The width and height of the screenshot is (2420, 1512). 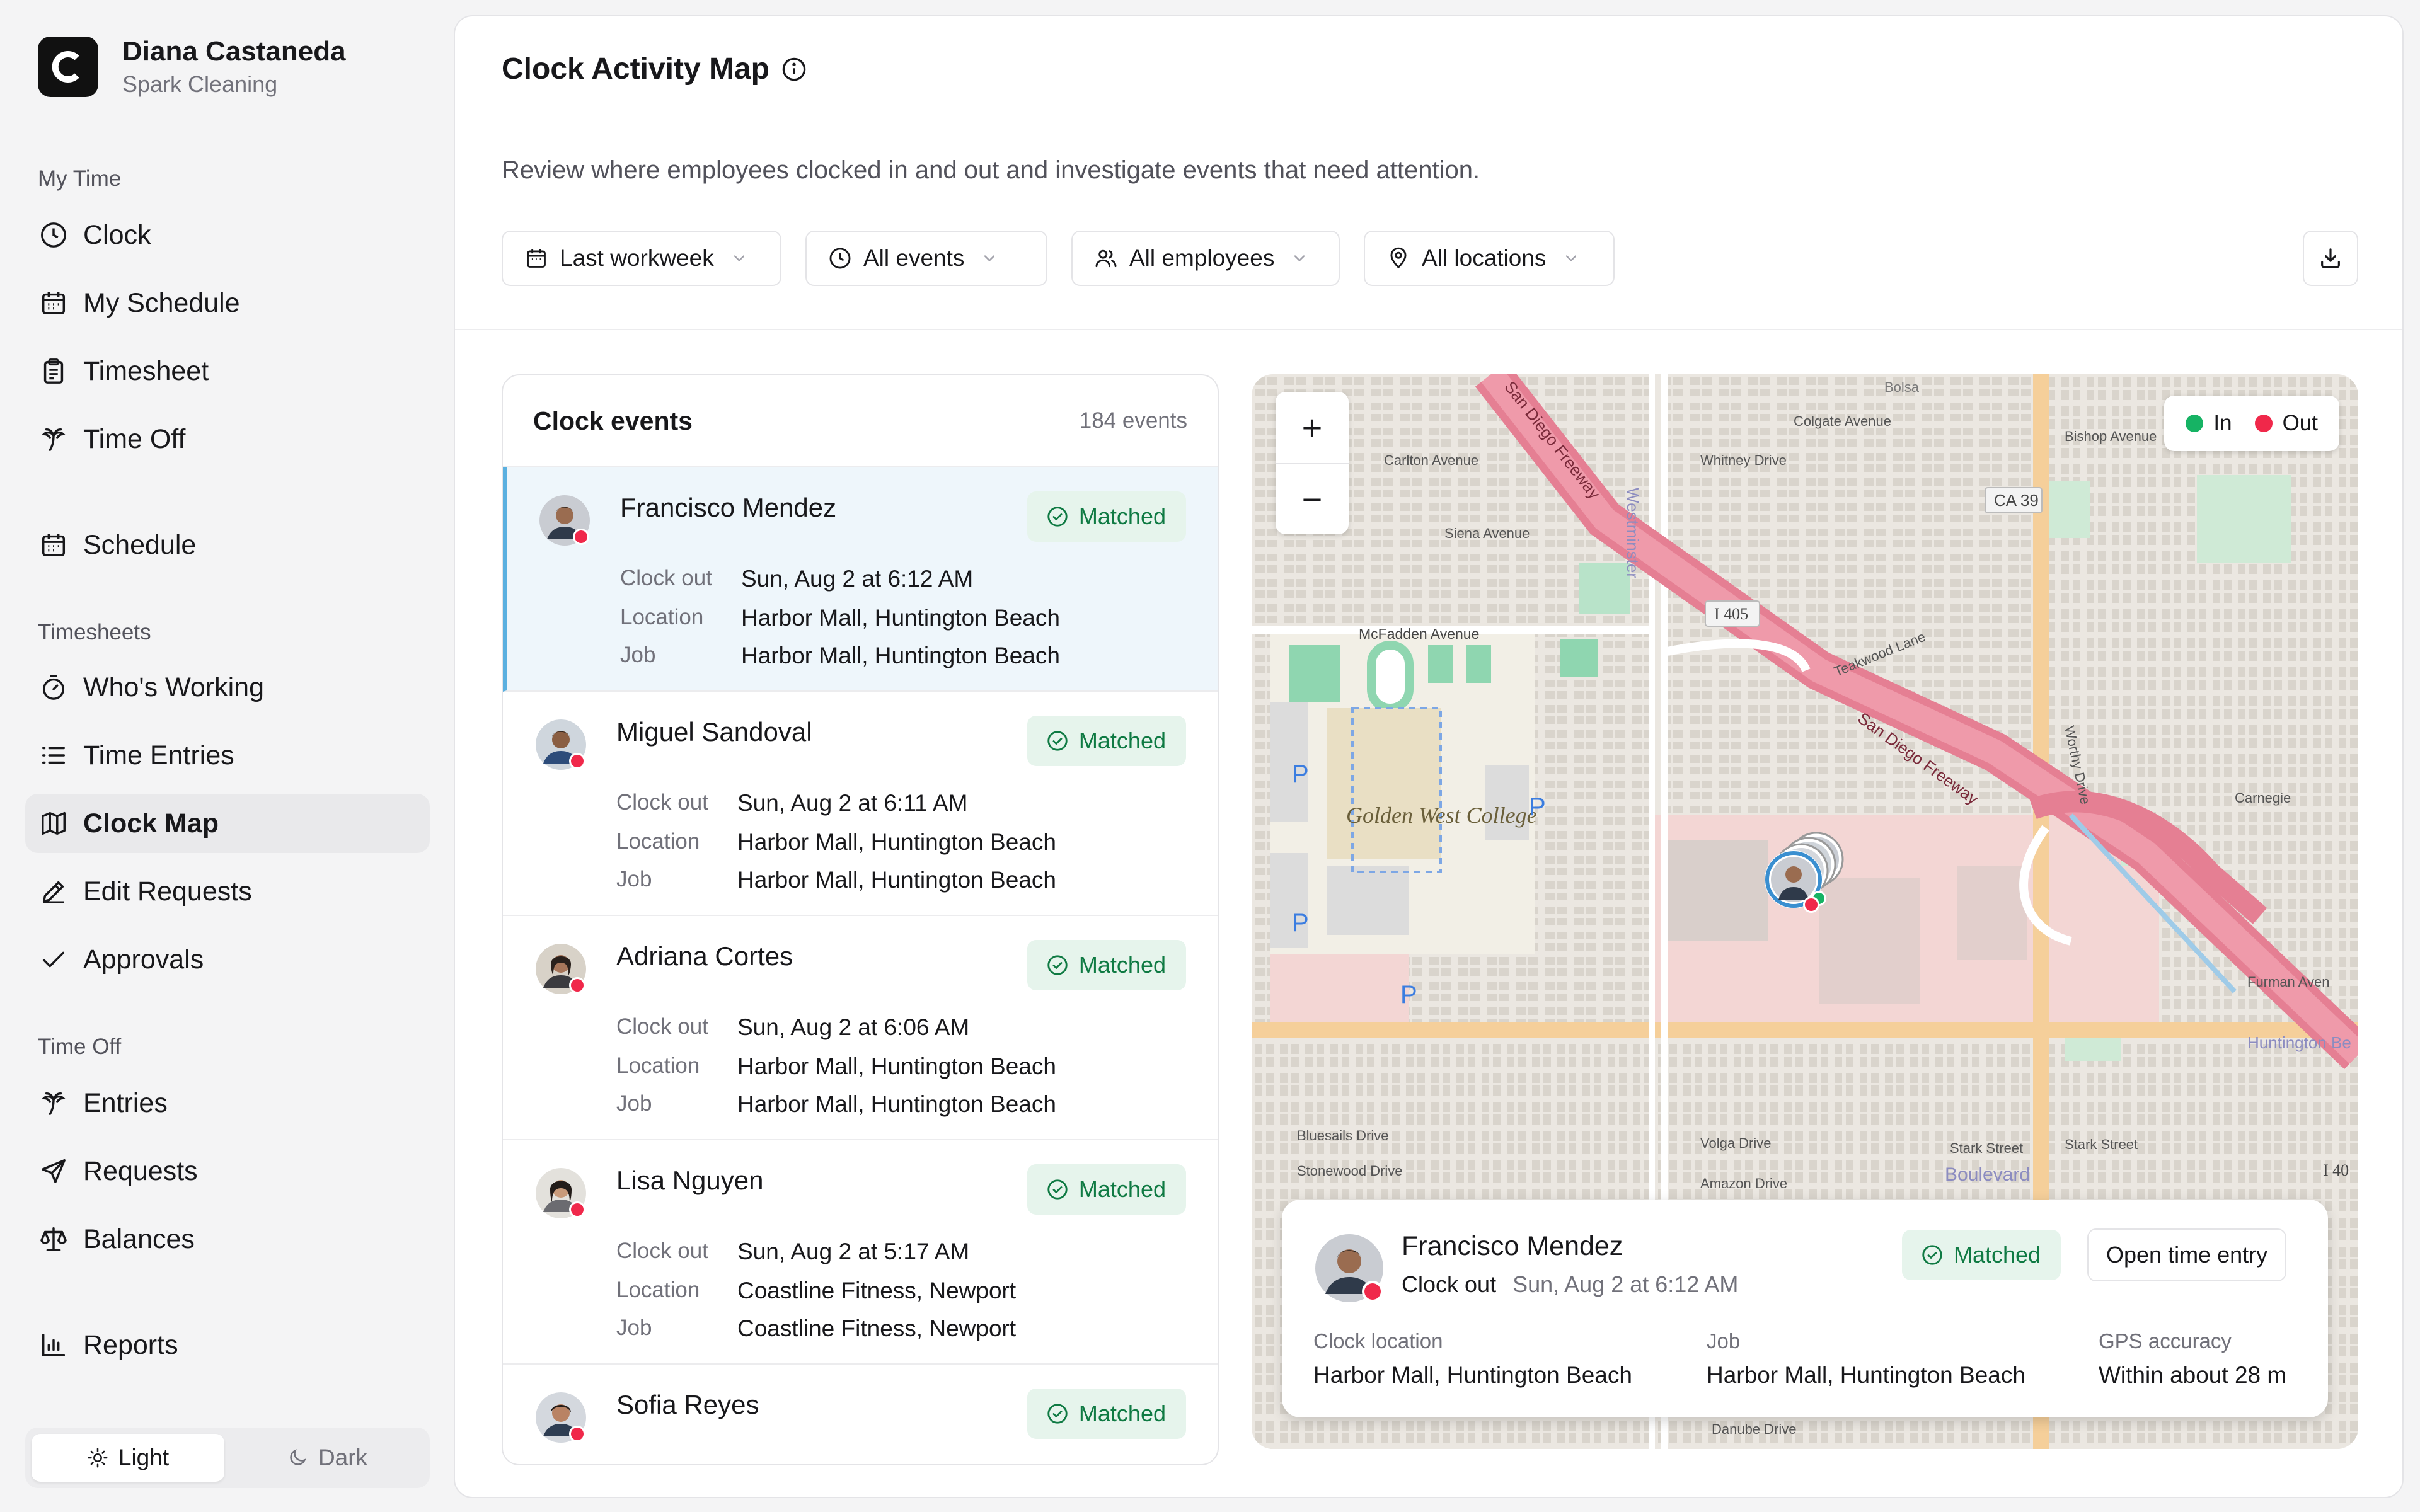 What do you see at coordinates (158, 755) in the screenshot?
I see `sidebar-item-label: Time Entries` at bounding box center [158, 755].